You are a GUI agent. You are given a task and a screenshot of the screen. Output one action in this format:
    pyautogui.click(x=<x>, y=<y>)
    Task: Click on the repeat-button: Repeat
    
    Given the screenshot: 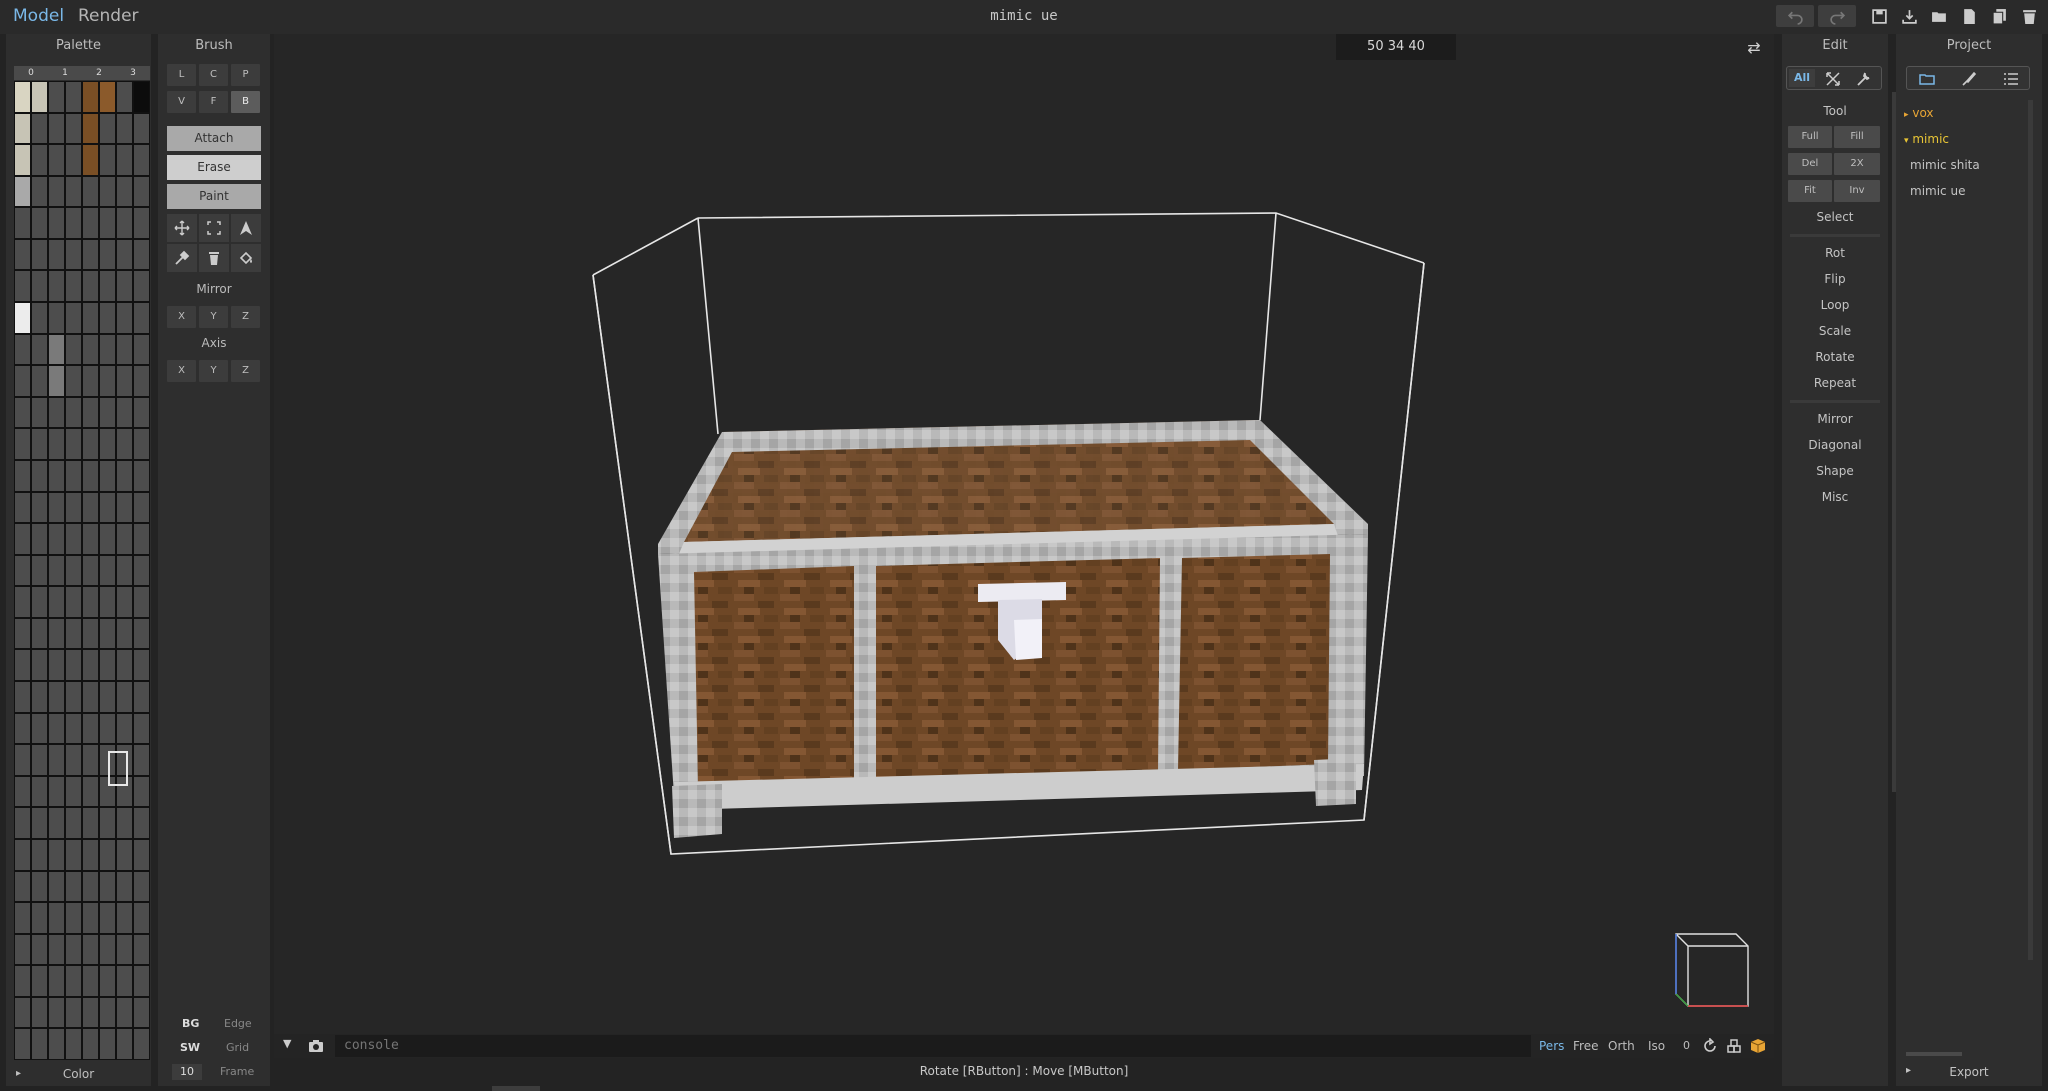 What is the action you would take?
    pyautogui.click(x=1835, y=383)
    